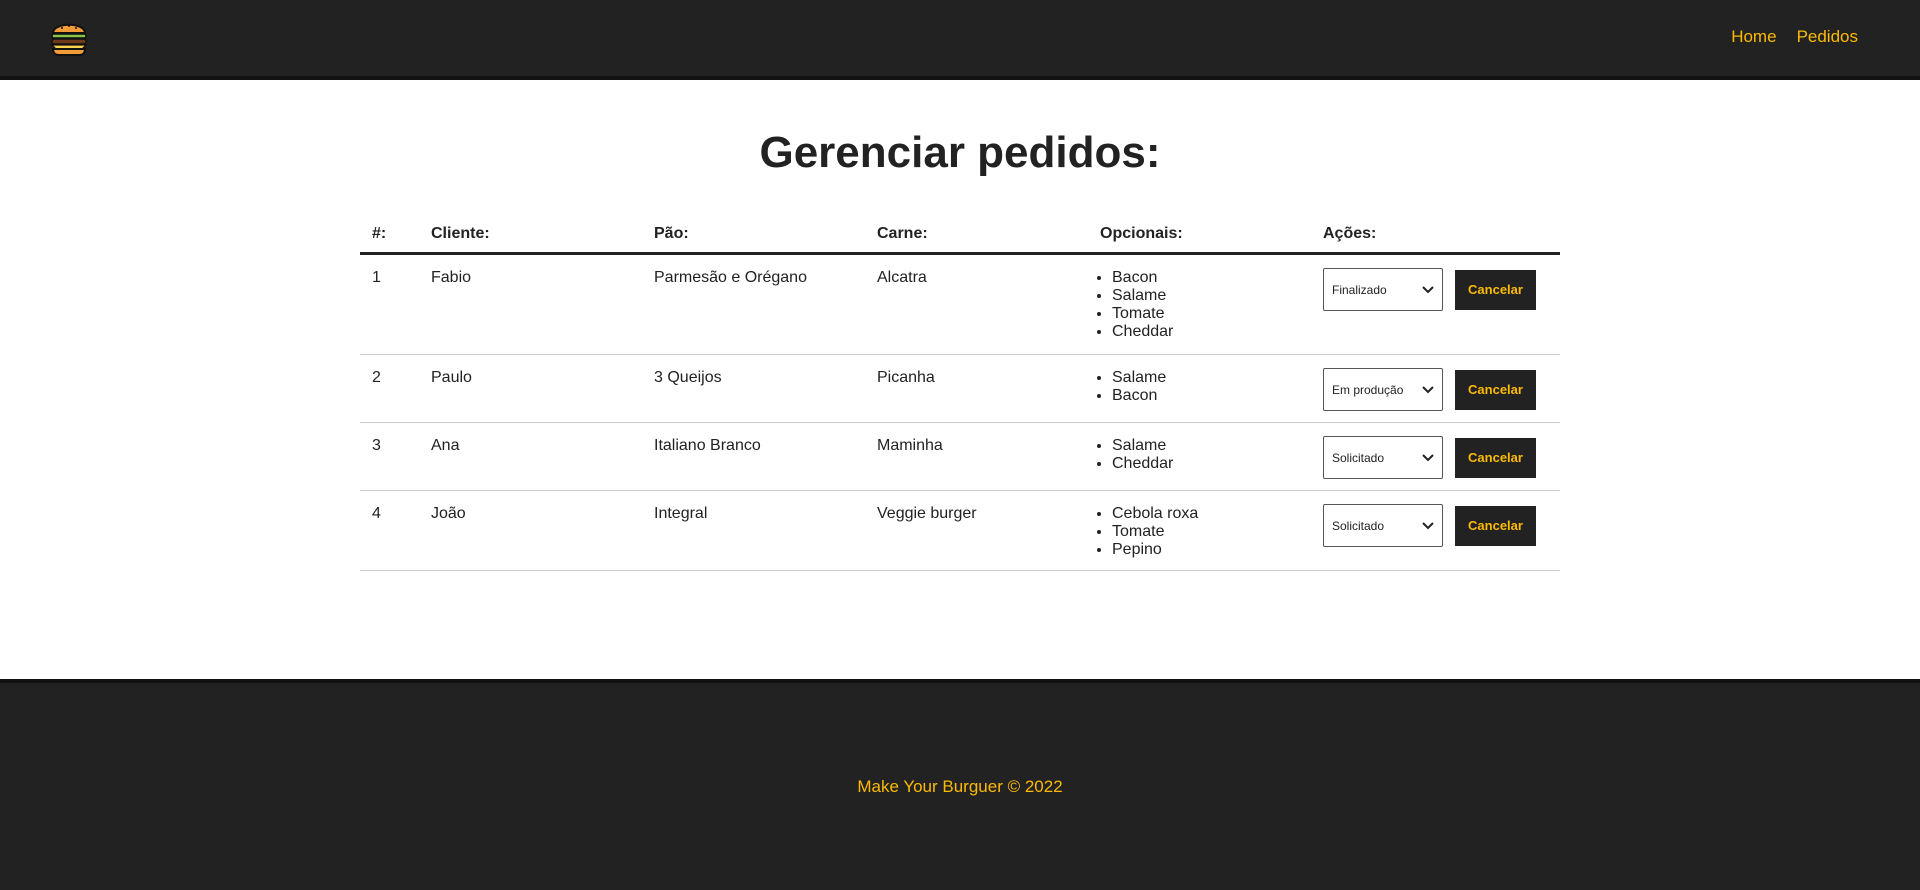  I want to click on status-select: Finalizado, so click(1383, 289).